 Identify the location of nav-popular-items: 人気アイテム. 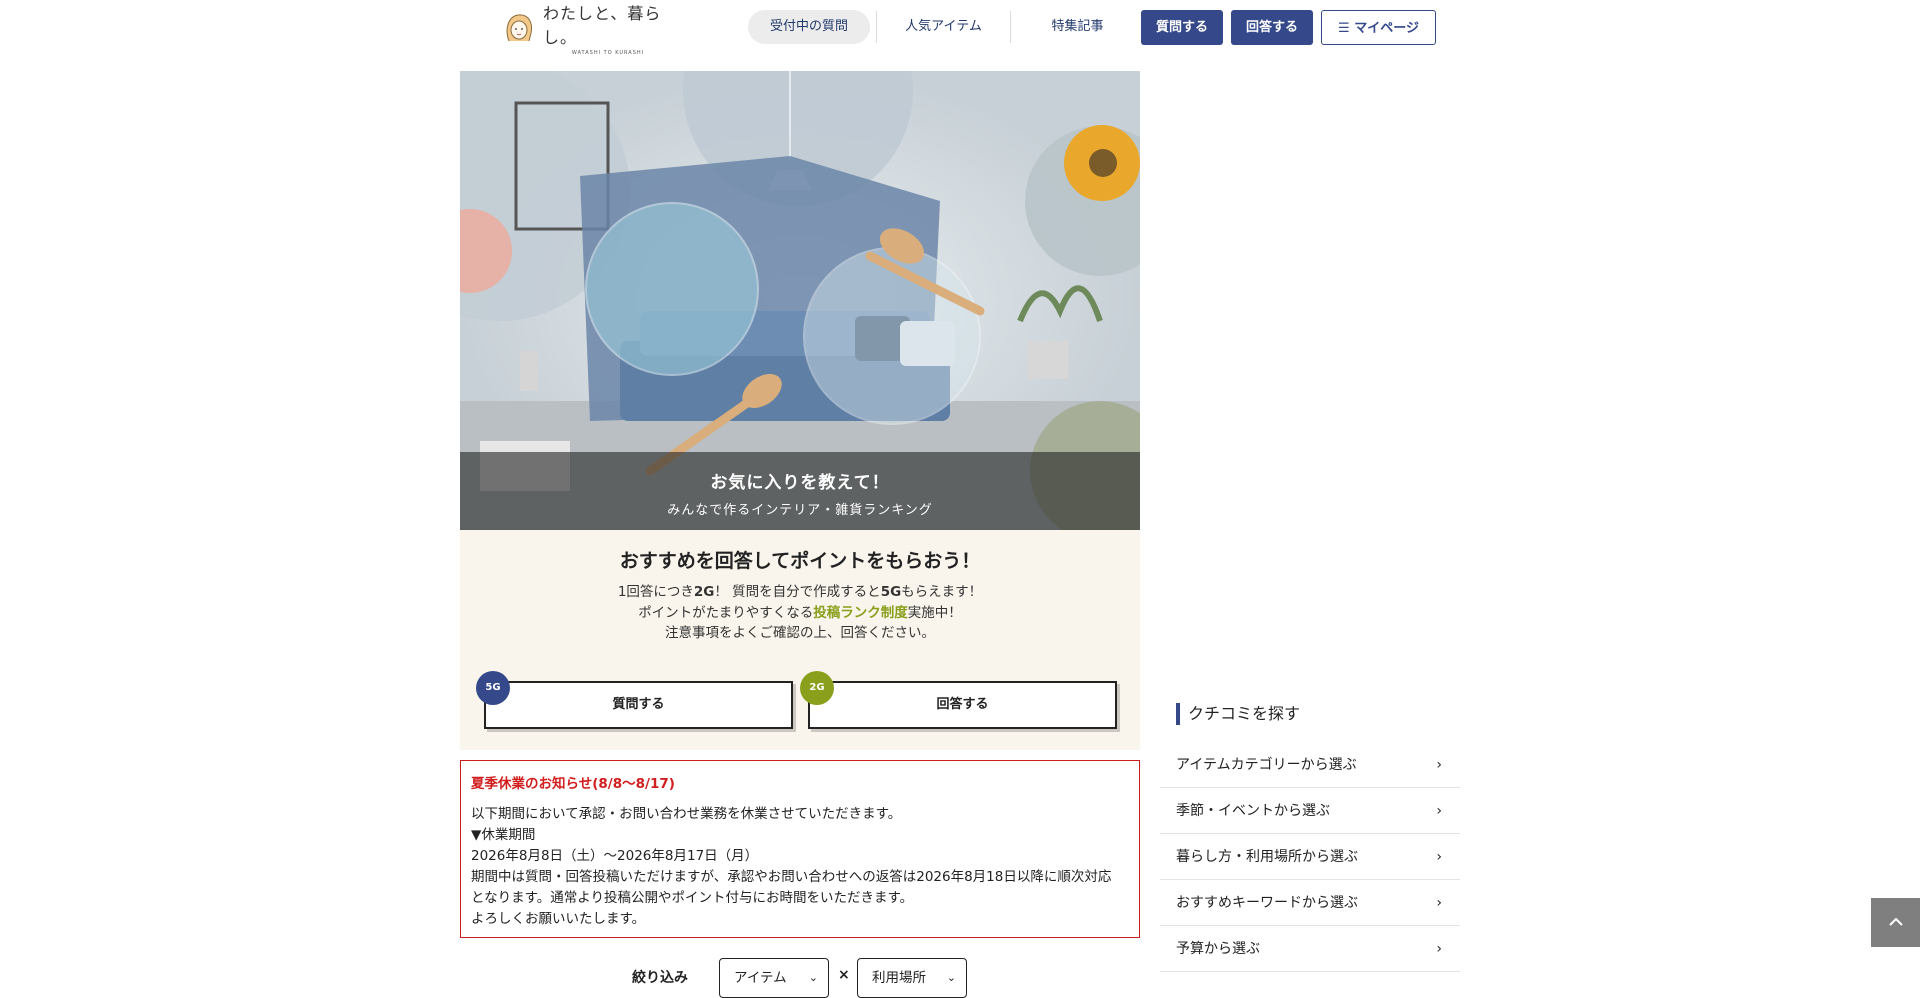
(943, 27).